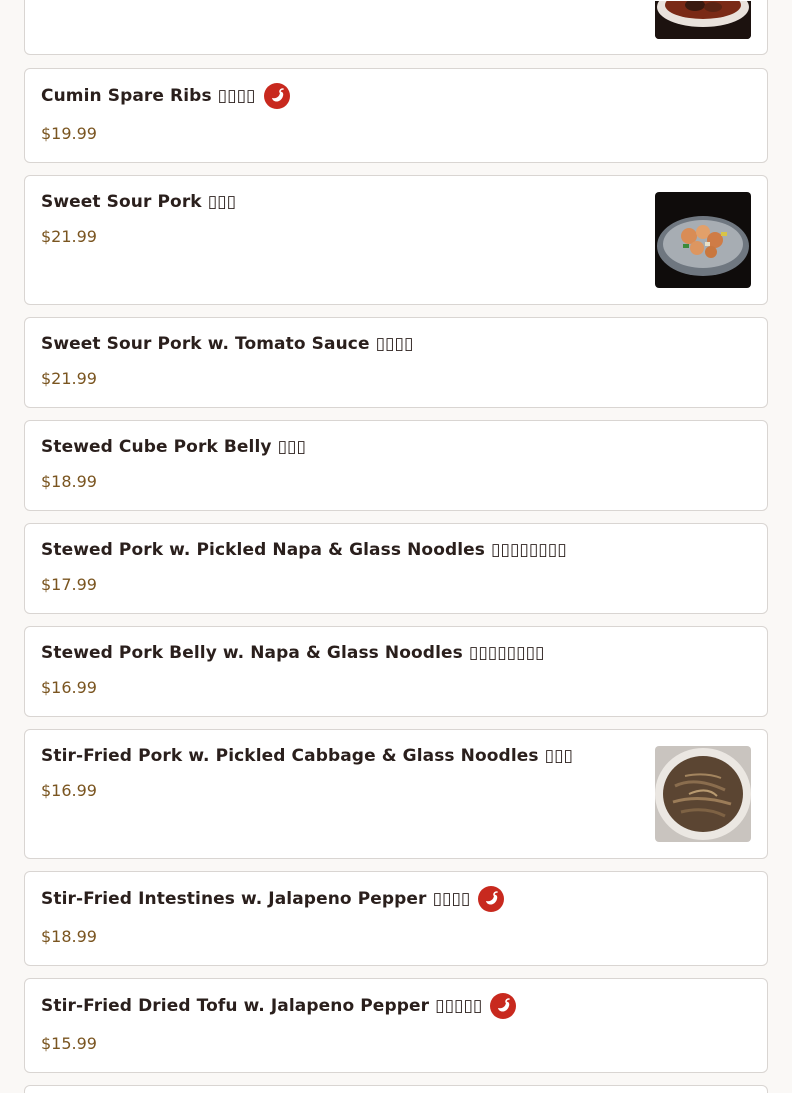  Describe the element at coordinates (396, 240) in the screenshot. I see `menu-item-card: Sweet Sour Pork ▯▯▯ $21.99` at that location.